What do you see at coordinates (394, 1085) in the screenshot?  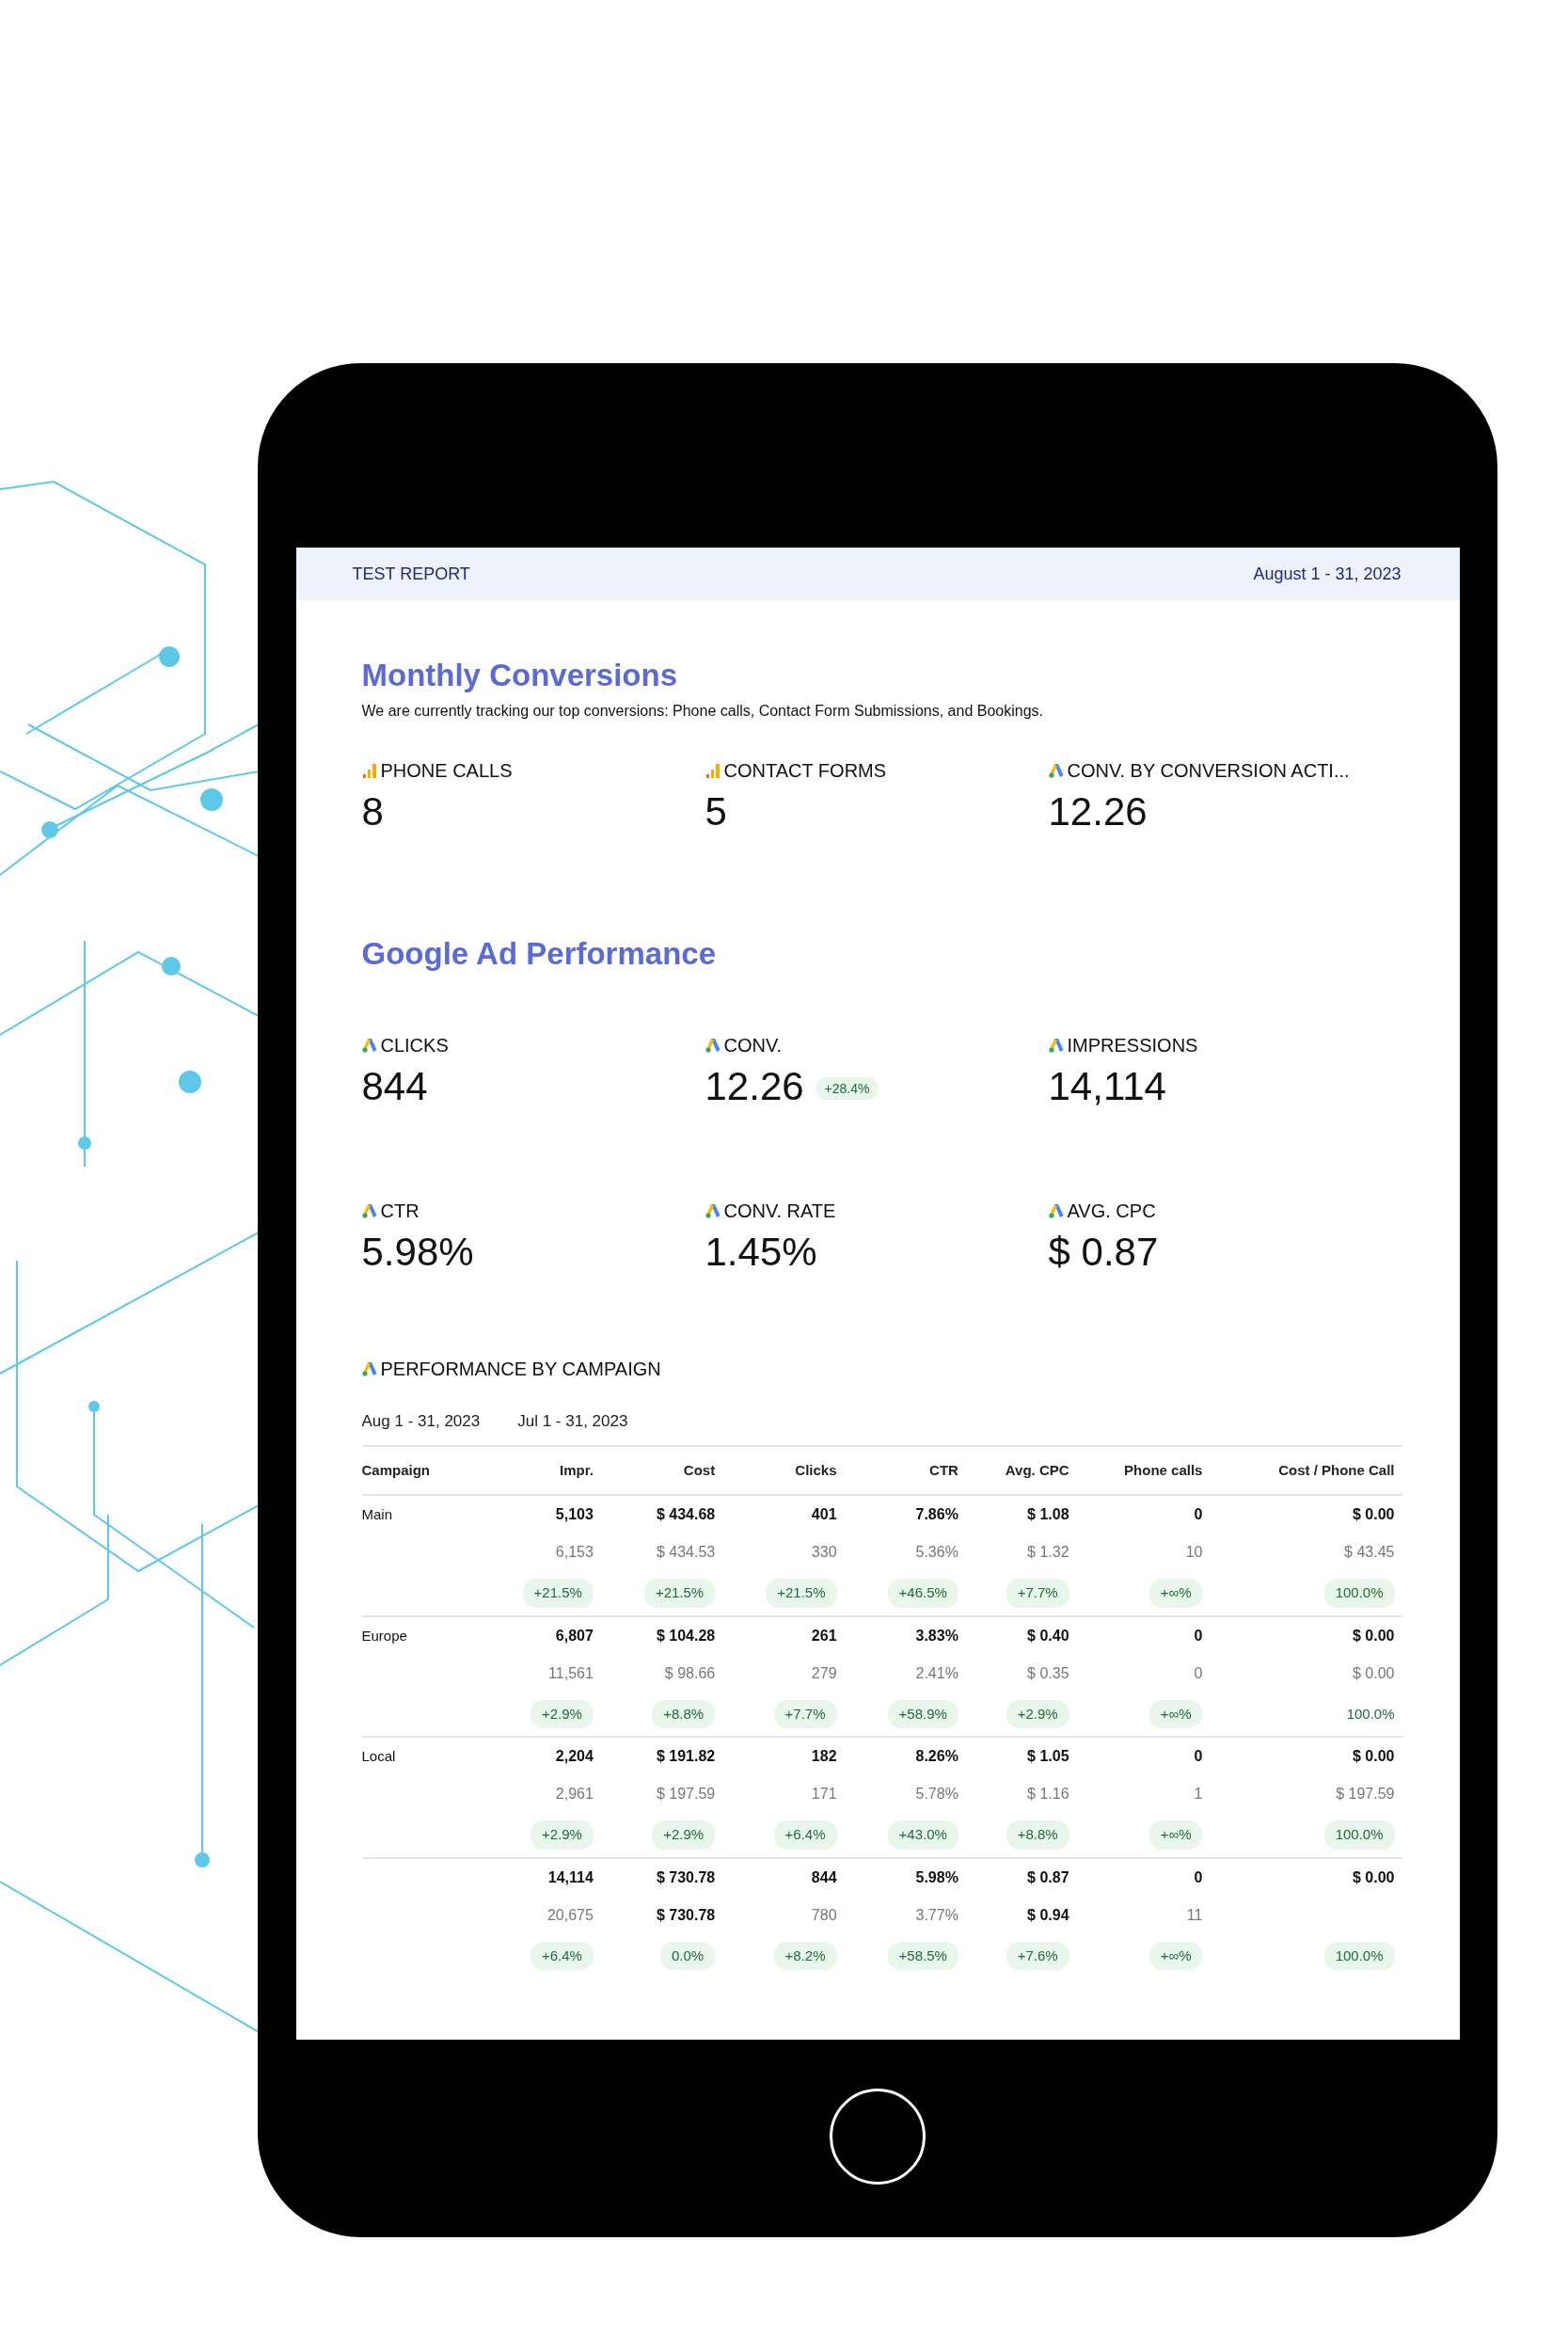 I see `metric-value: 844` at bounding box center [394, 1085].